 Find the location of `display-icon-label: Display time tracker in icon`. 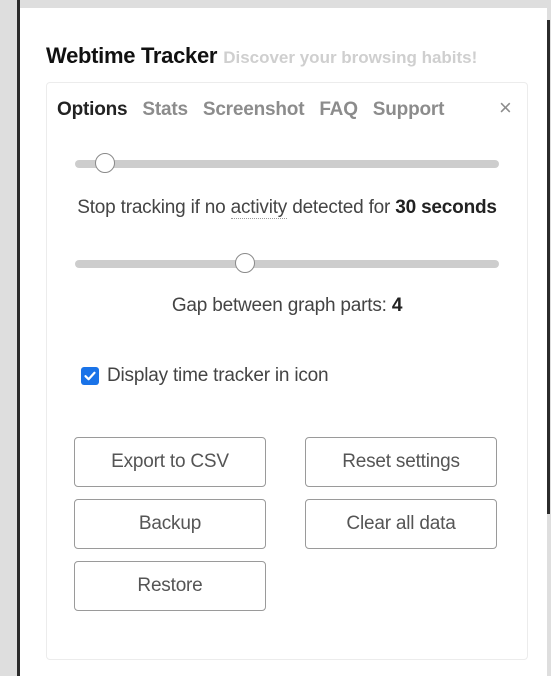

display-icon-label: Display time tracker in icon is located at coordinates (218, 375).